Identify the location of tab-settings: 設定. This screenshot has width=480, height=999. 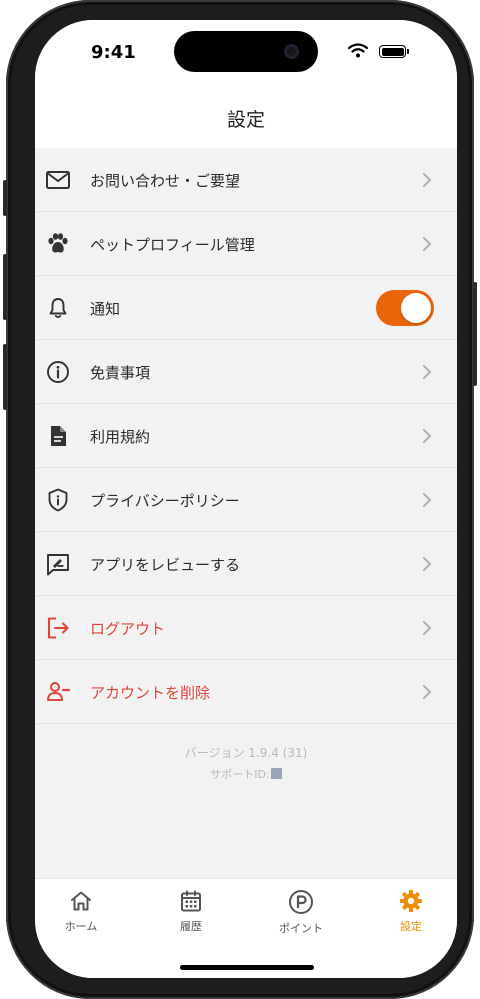
(411, 919).